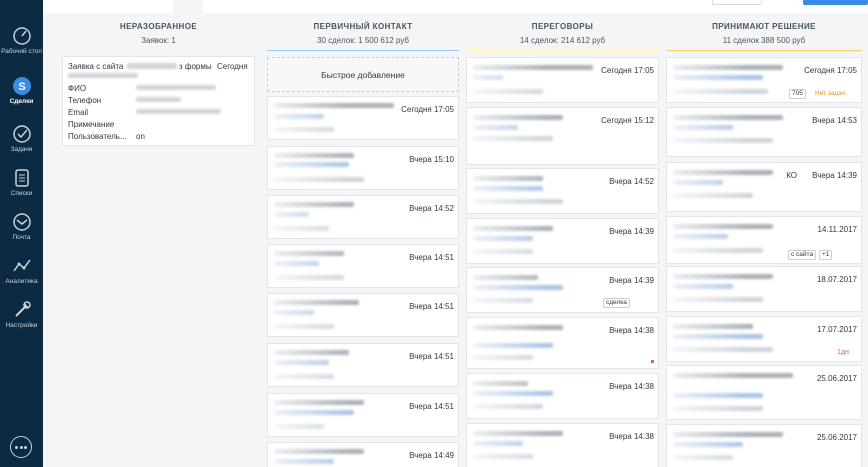 The width and height of the screenshot is (868, 467). I want to click on overdue-label: 1дн, so click(843, 352).